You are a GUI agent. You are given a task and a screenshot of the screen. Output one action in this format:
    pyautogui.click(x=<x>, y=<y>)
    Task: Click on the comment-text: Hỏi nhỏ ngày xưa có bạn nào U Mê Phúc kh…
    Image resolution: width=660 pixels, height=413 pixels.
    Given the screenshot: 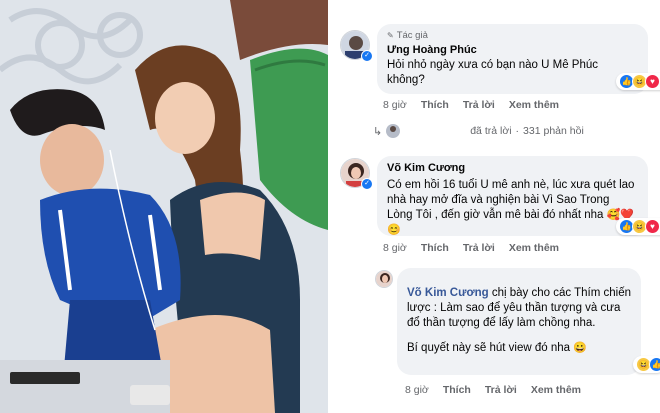 What is the action you would take?
    pyautogui.click(x=492, y=72)
    